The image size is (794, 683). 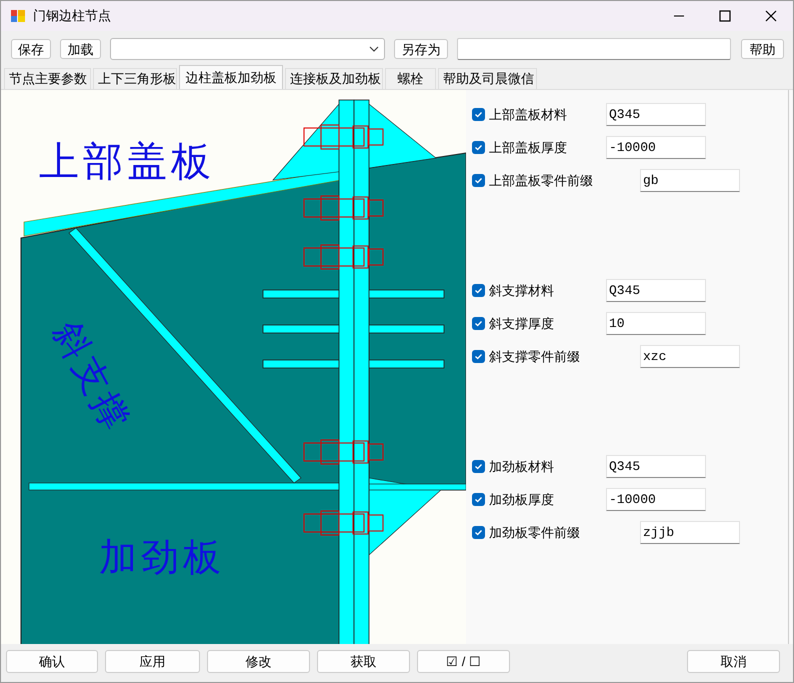 What do you see at coordinates (521, 467) in the screenshot?
I see `field-label: 加劲板材料` at bounding box center [521, 467].